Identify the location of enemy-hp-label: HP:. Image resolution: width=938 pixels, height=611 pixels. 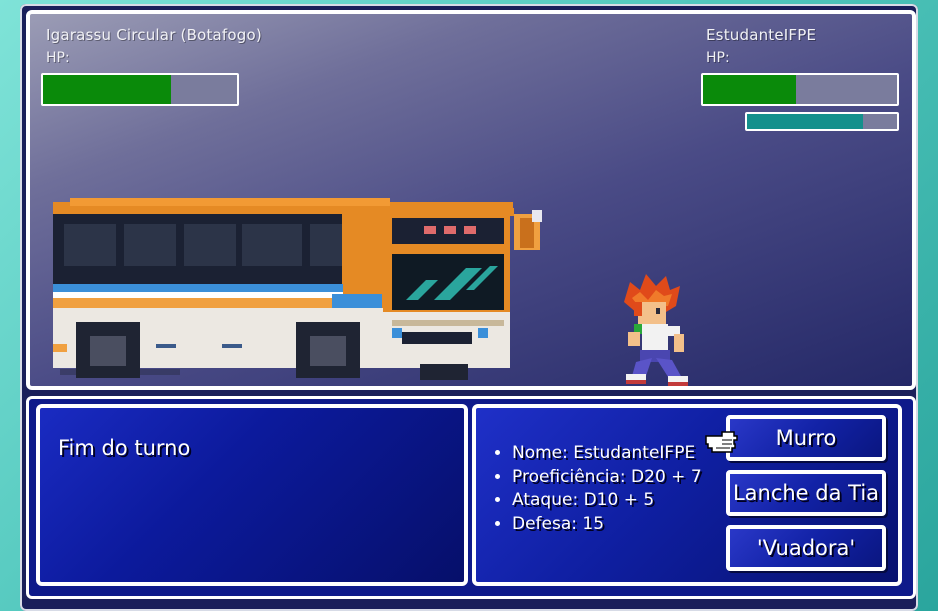
(58, 58).